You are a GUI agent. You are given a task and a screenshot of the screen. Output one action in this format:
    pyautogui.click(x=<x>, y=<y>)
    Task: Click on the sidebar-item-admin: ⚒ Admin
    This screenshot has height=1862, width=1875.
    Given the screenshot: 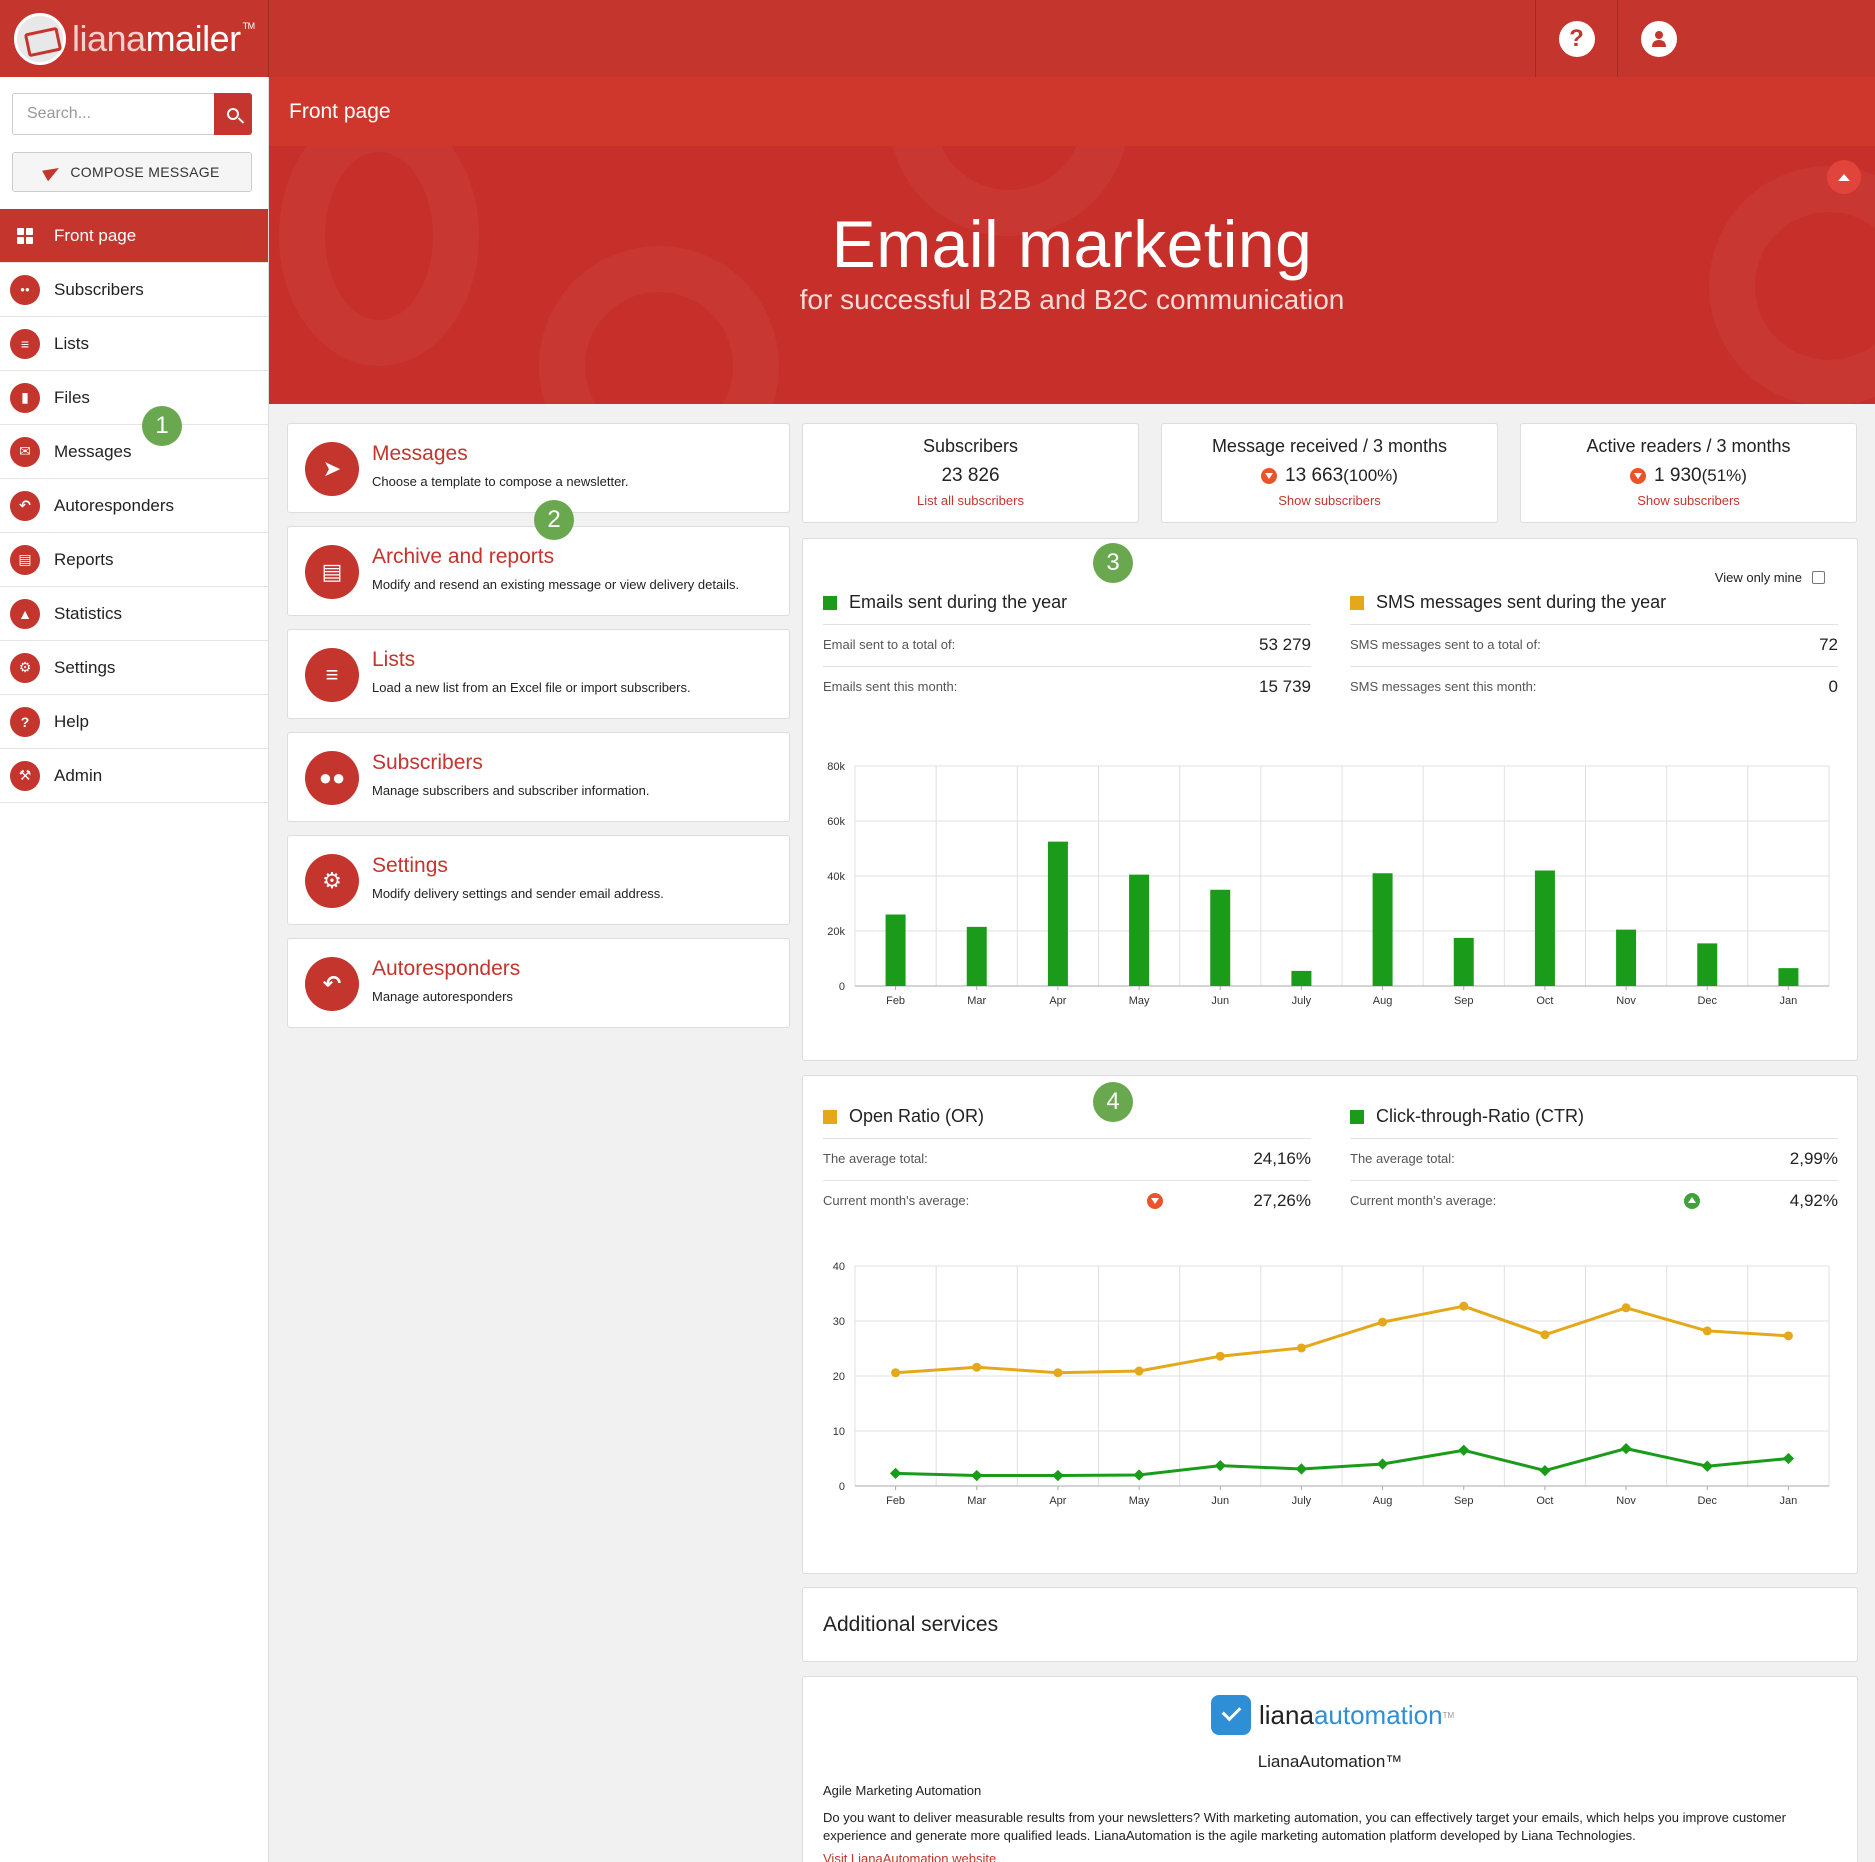 What is the action you would take?
    pyautogui.click(x=134, y=776)
    